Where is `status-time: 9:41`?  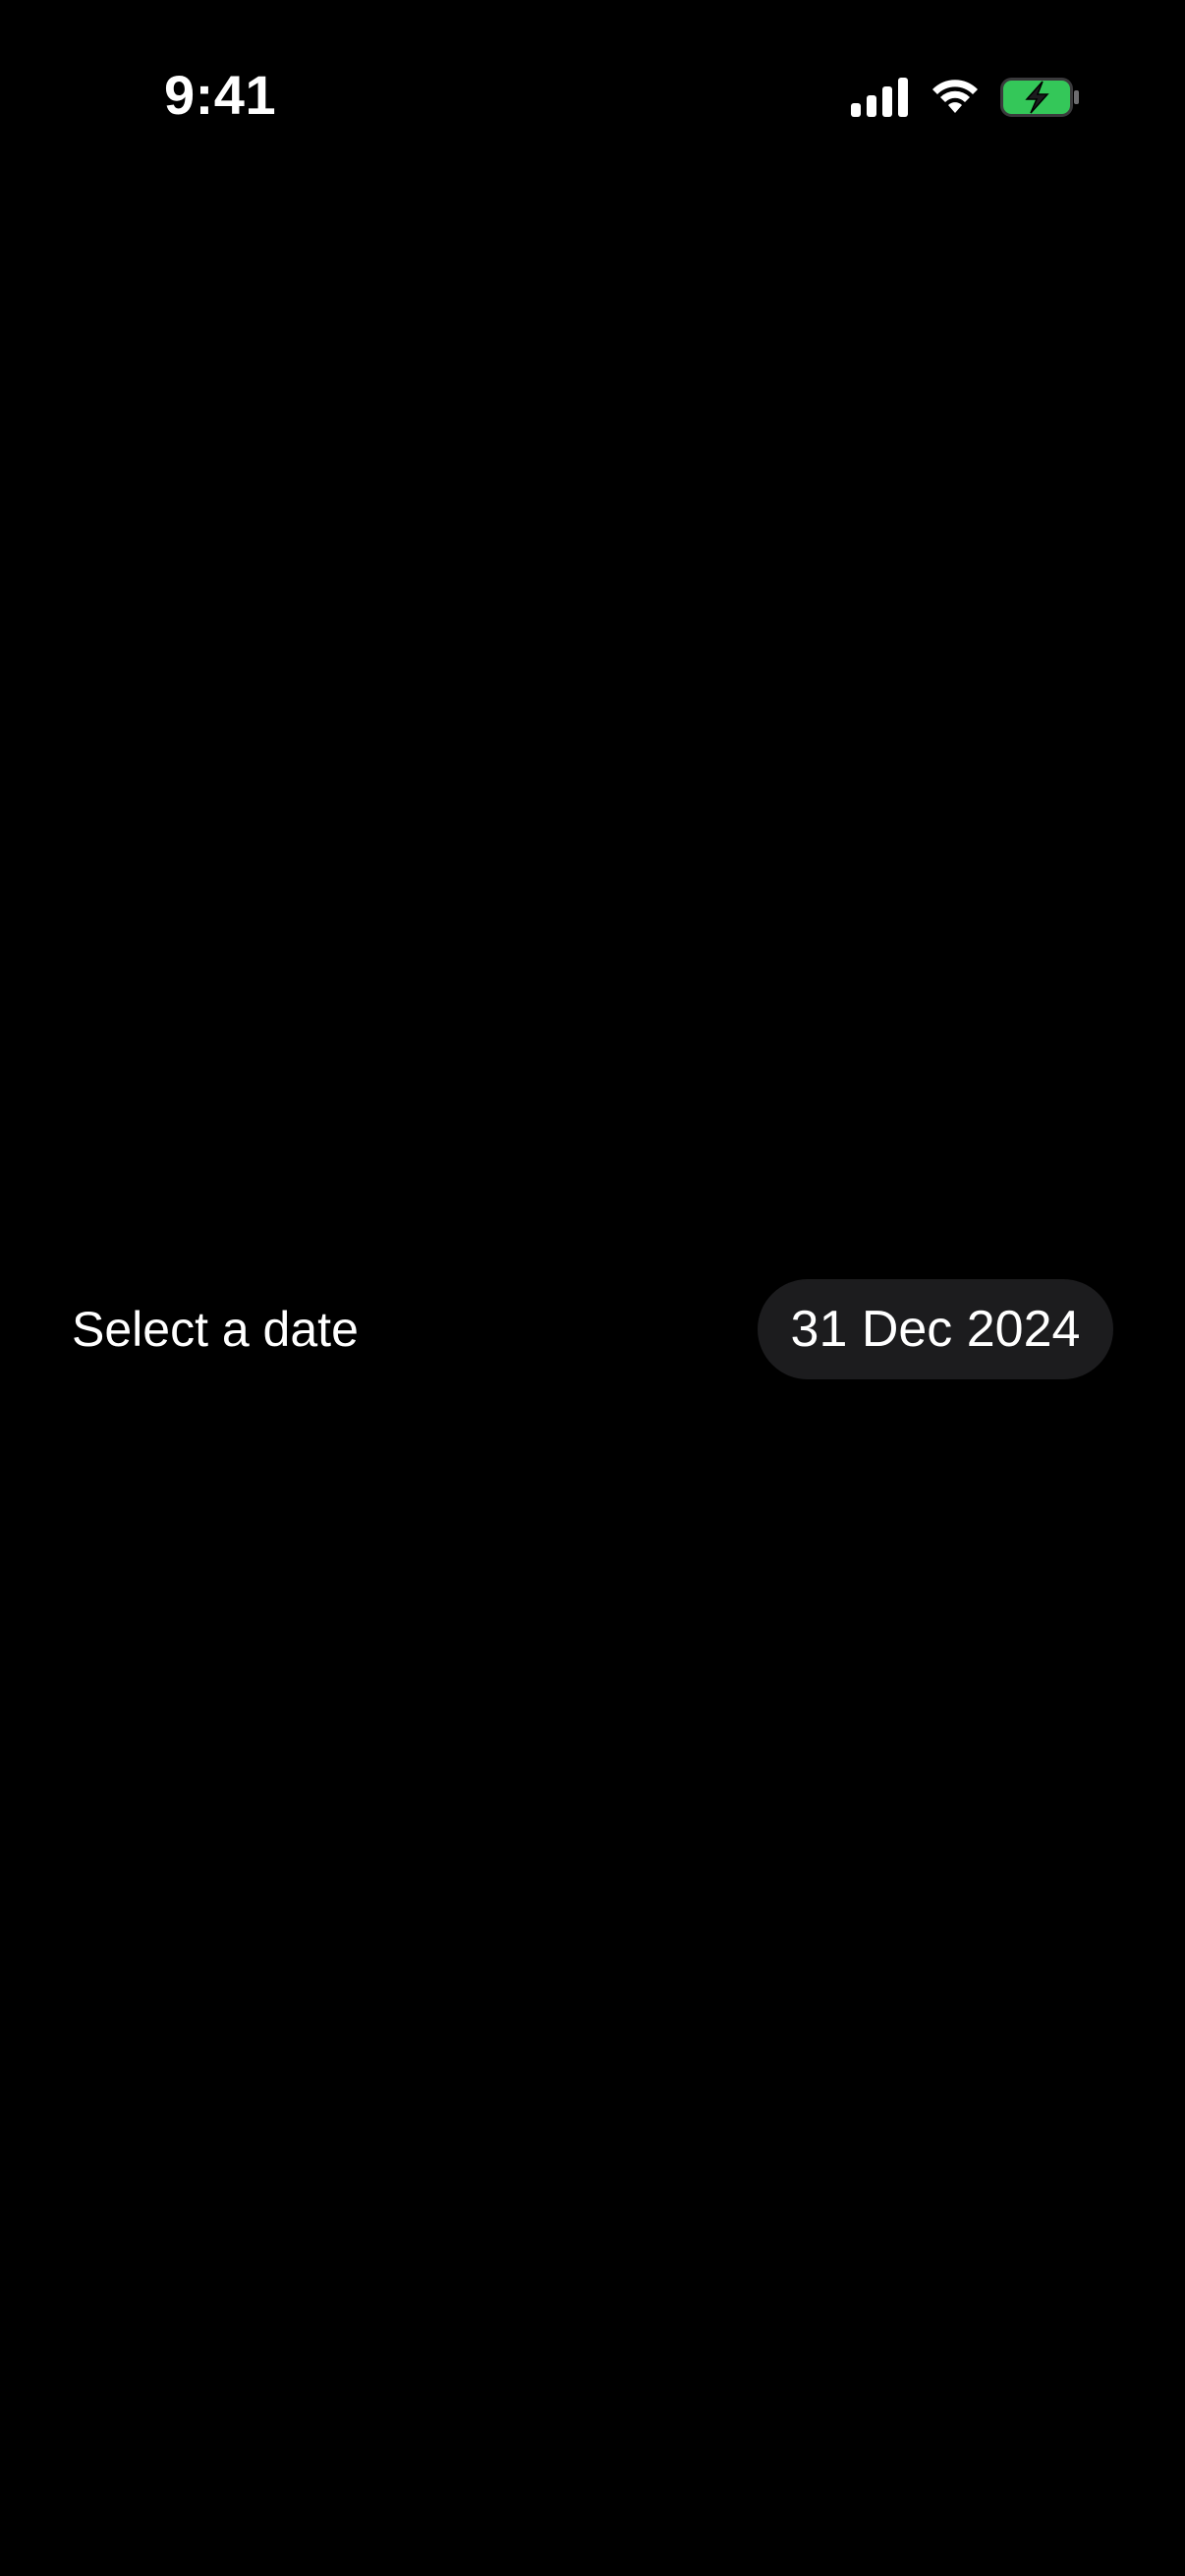
status-time: 9:41 is located at coordinates (221, 95).